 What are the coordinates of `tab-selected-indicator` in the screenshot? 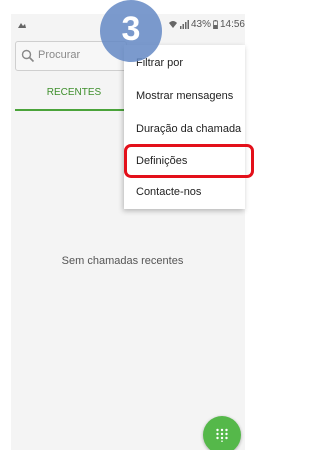 It's located at (78, 110).